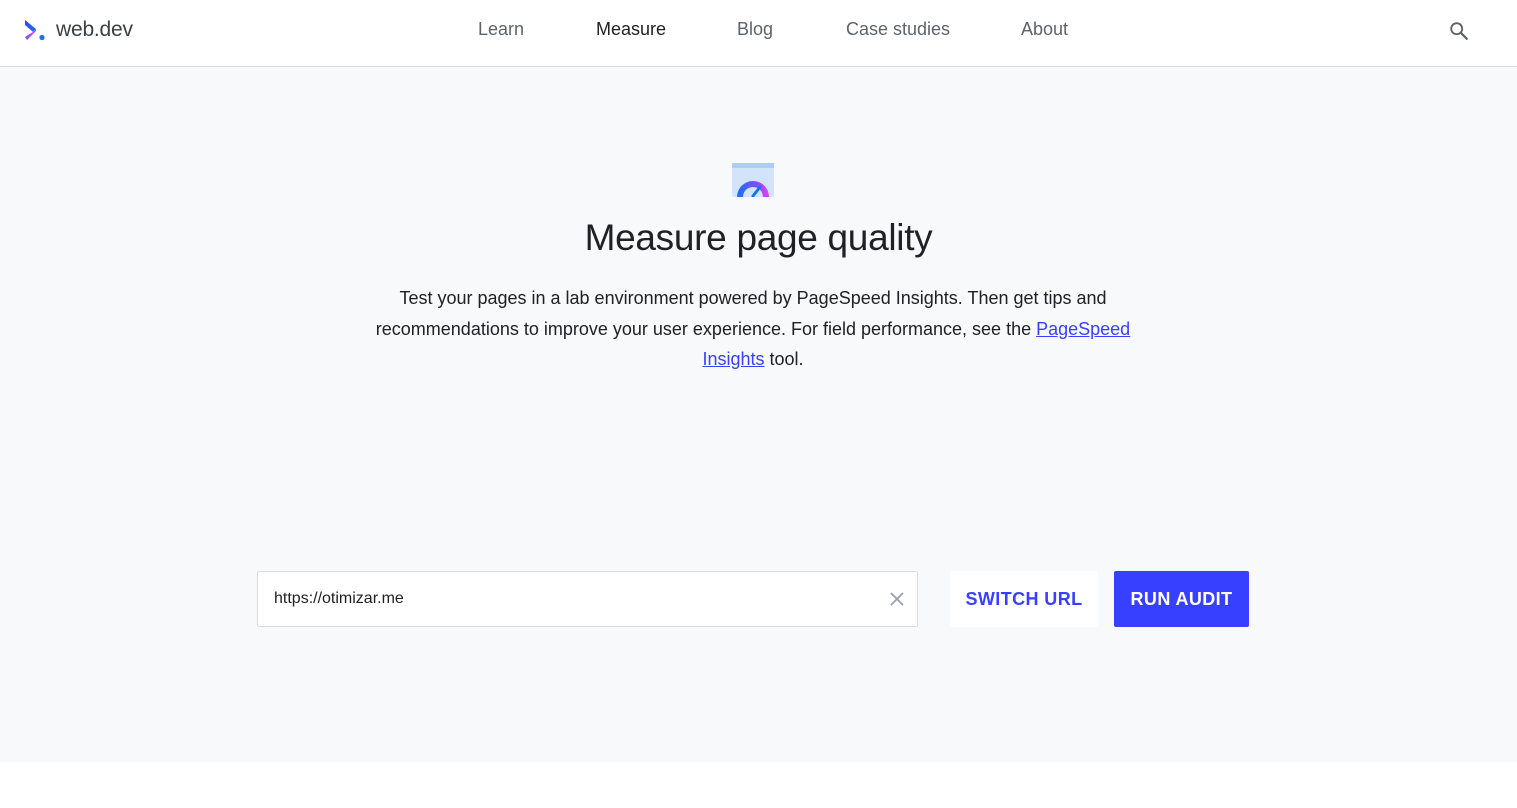 The width and height of the screenshot is (1517, 808). I want to click on close-icon, so click(897, 599).